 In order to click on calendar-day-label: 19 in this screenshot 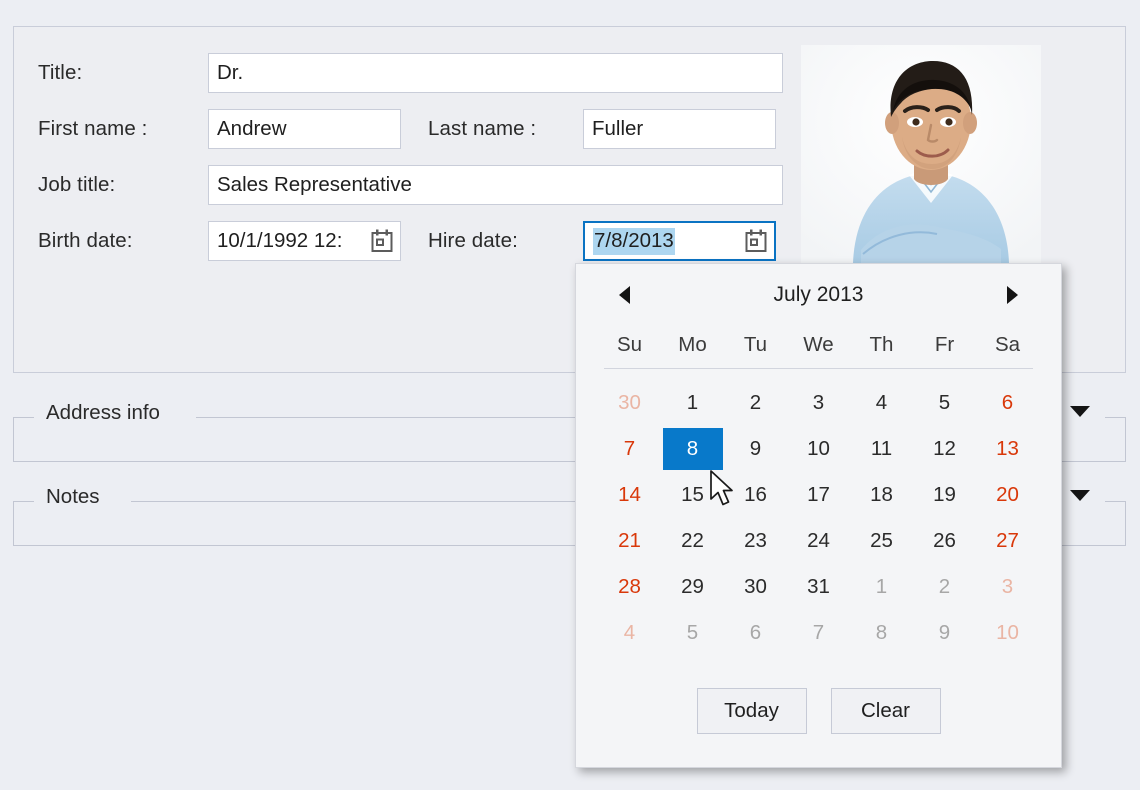, I will do `click(944, 494)`.